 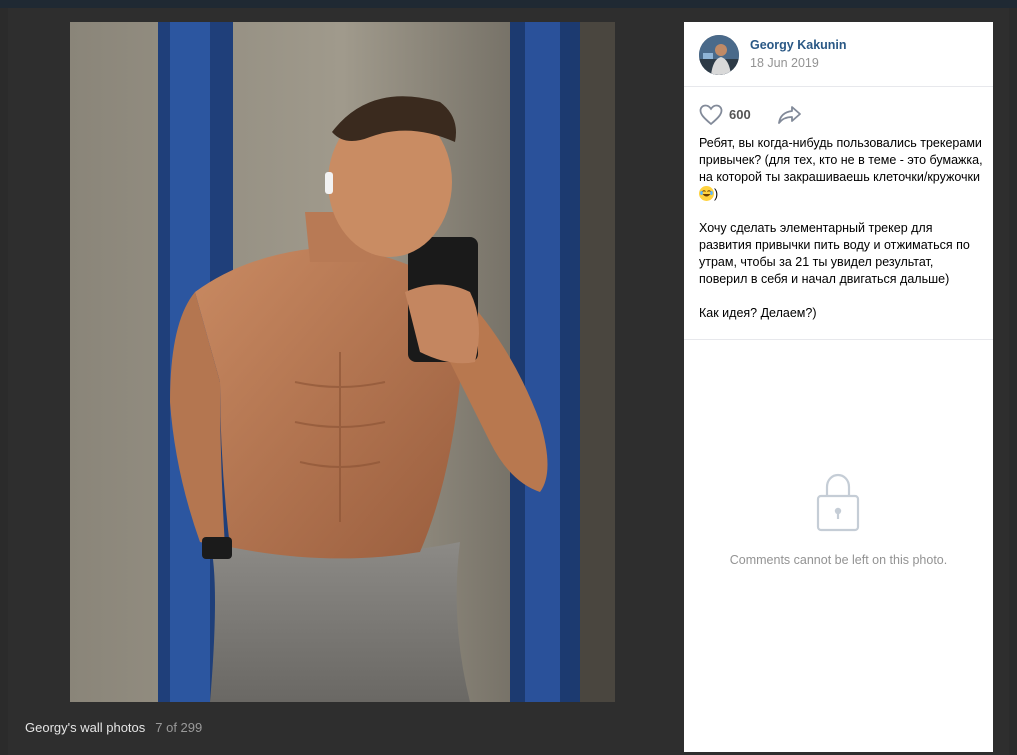 I want to click on top-strip, so click(x=508, y=4).